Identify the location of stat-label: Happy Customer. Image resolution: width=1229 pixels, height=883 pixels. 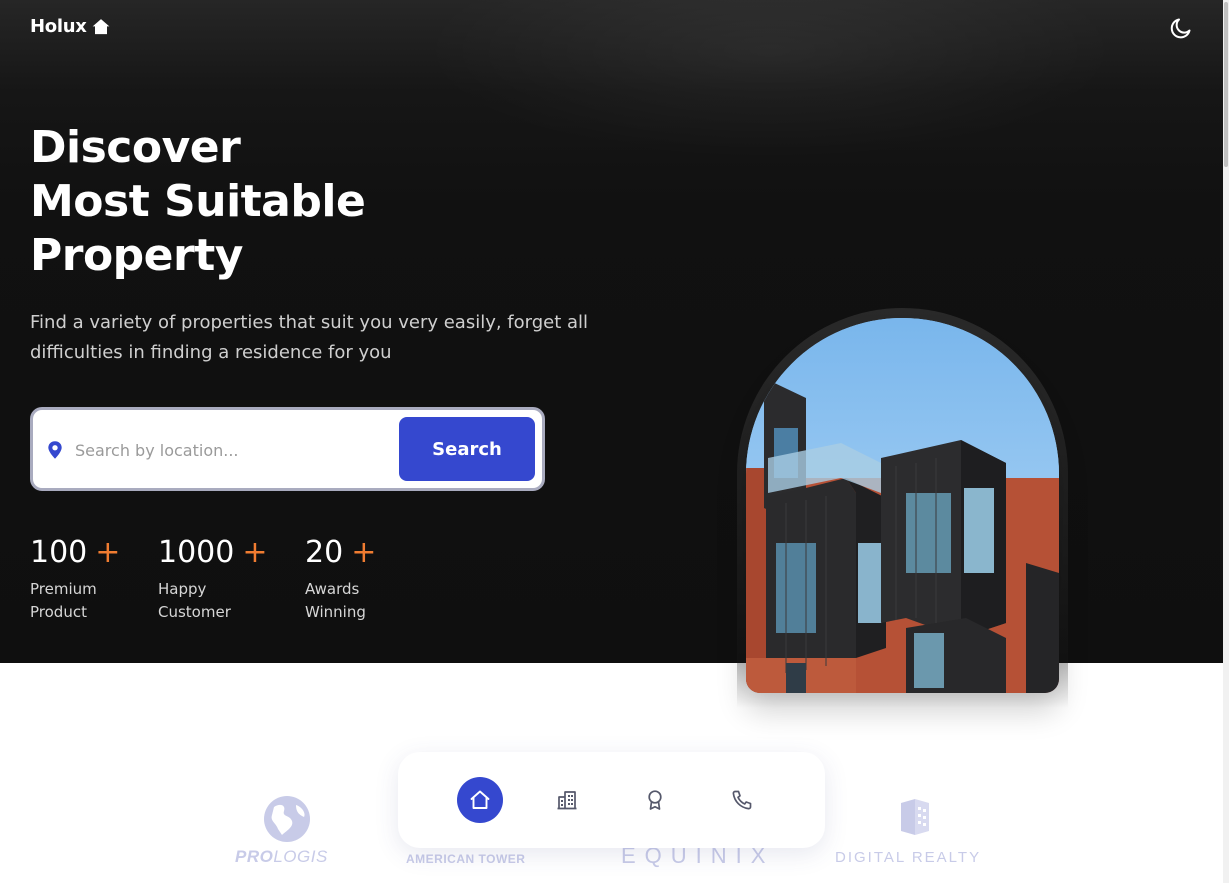
(218, 601).